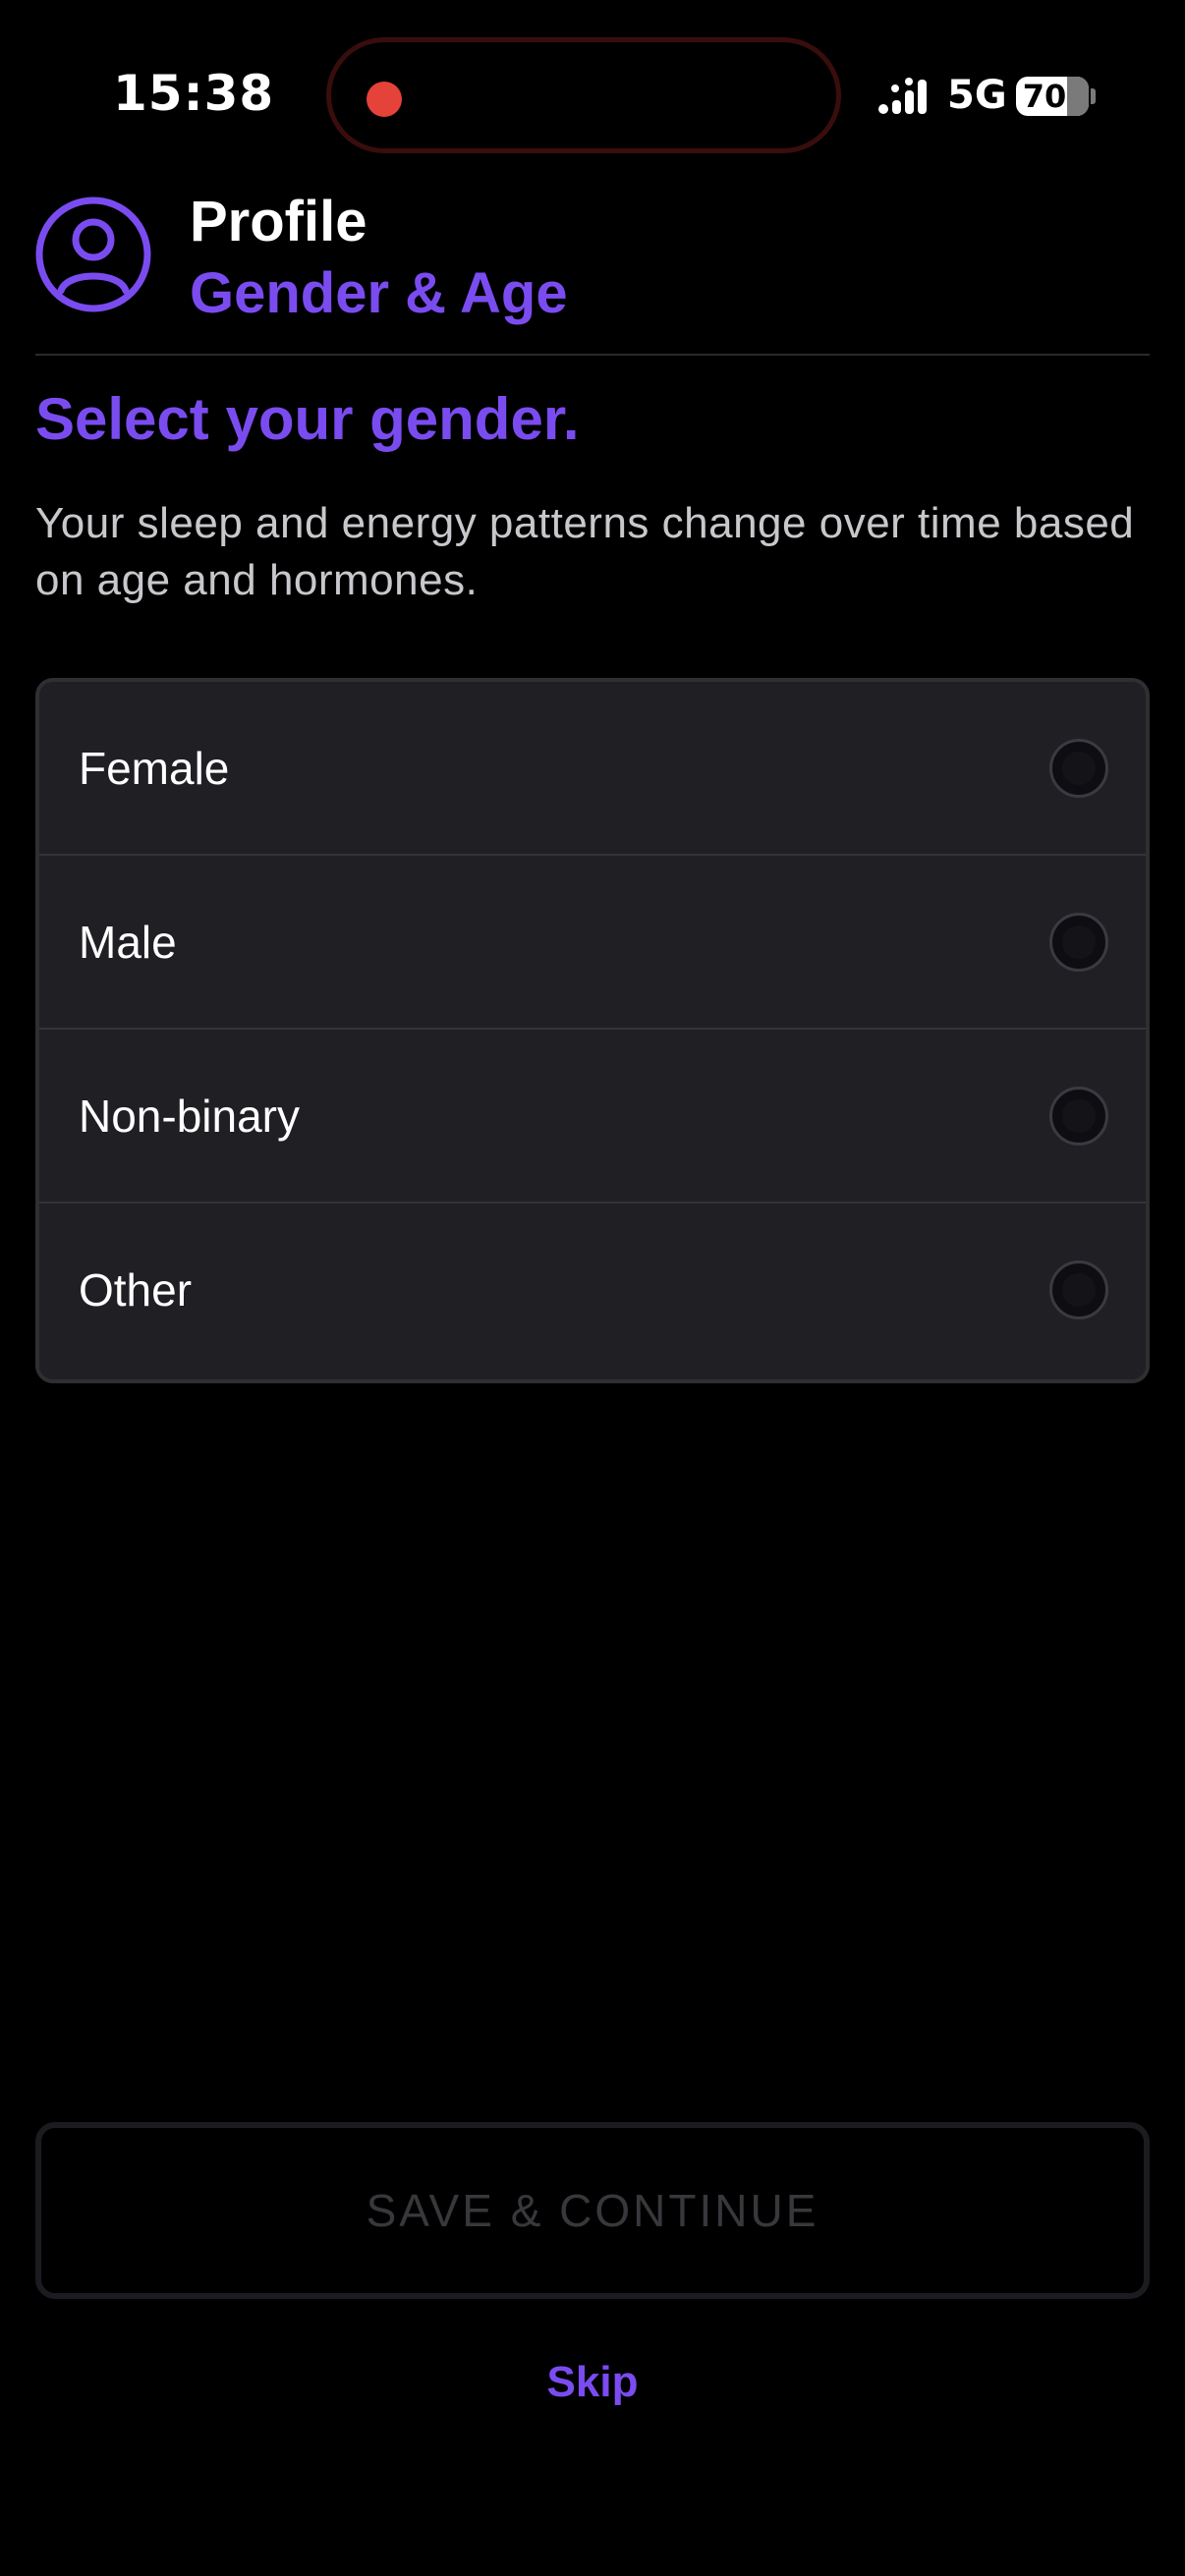 Image resolution: width=1185 pixels, height=2576 pixels. I want to click on status-time: 15:38, so click(194, 93).